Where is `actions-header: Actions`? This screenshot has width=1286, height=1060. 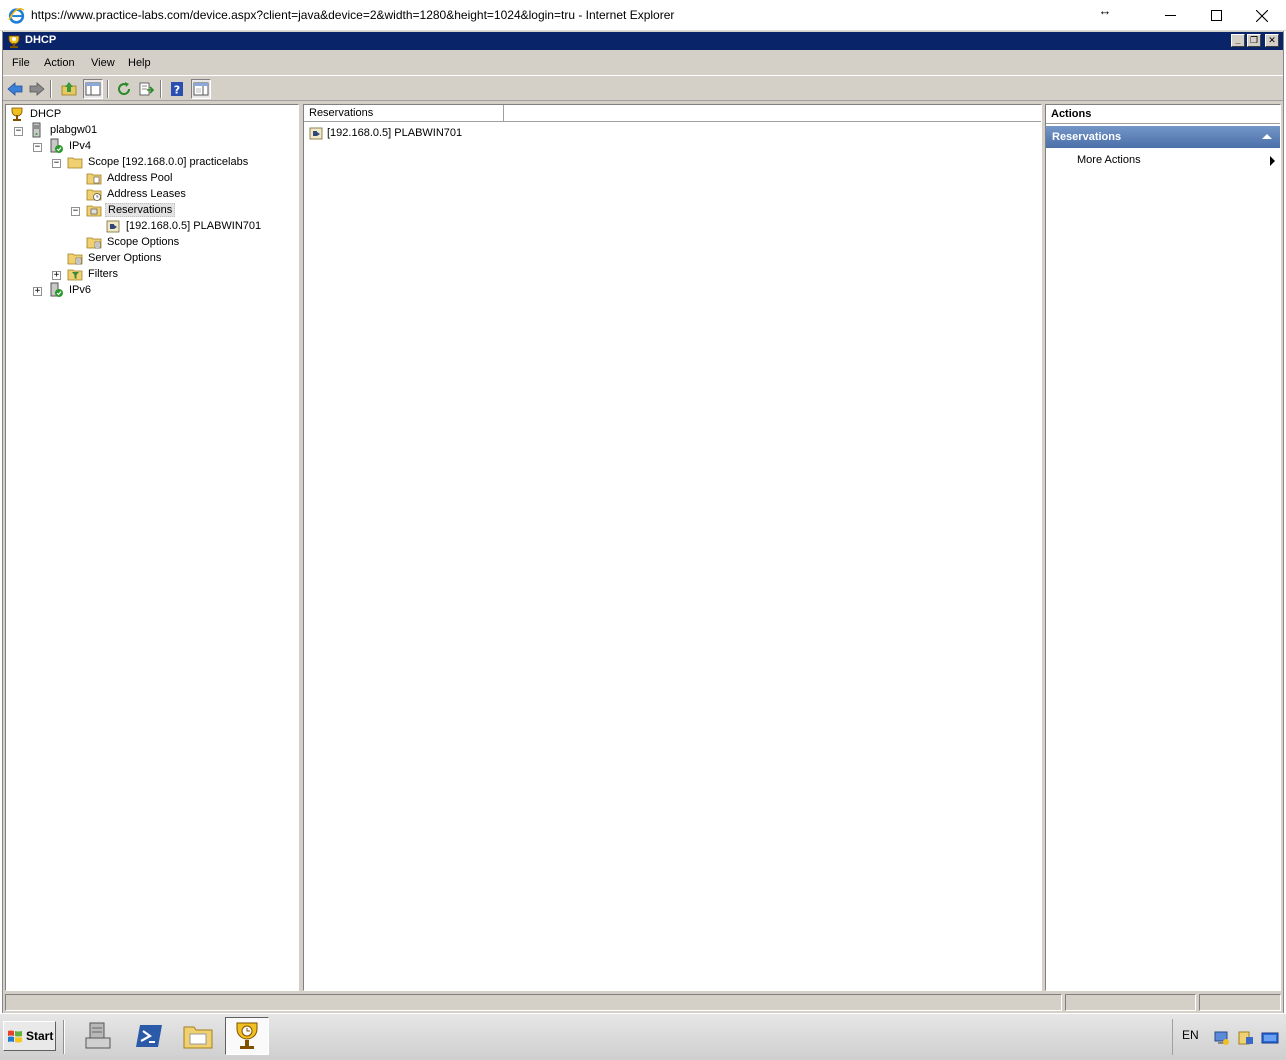
actions-header: Actions is located at coordinates (1163, 114).